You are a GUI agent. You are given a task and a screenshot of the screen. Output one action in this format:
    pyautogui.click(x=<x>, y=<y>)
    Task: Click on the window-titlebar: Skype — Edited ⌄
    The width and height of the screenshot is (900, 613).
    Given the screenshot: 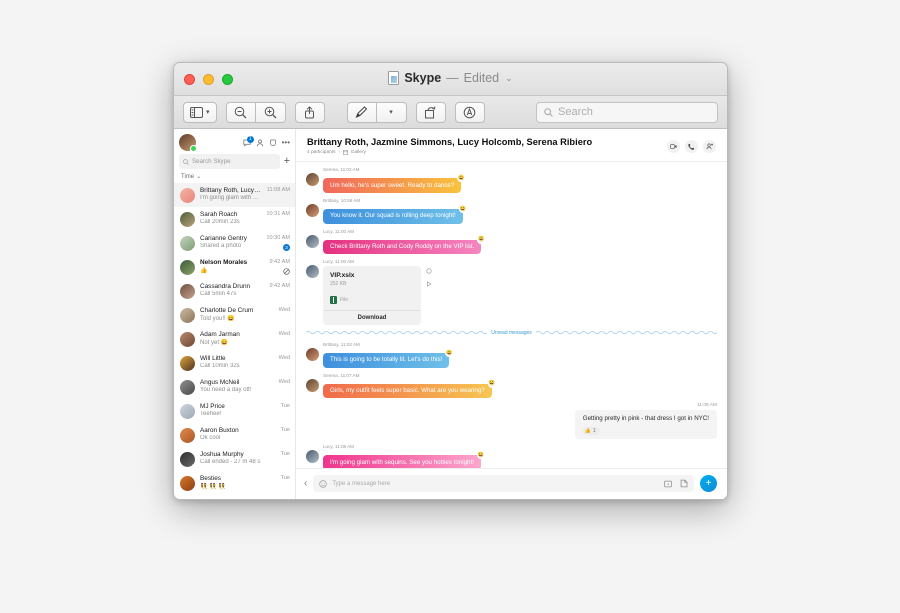 What is the action you would take?
    pyautogui.click(x=450, y=79)
    